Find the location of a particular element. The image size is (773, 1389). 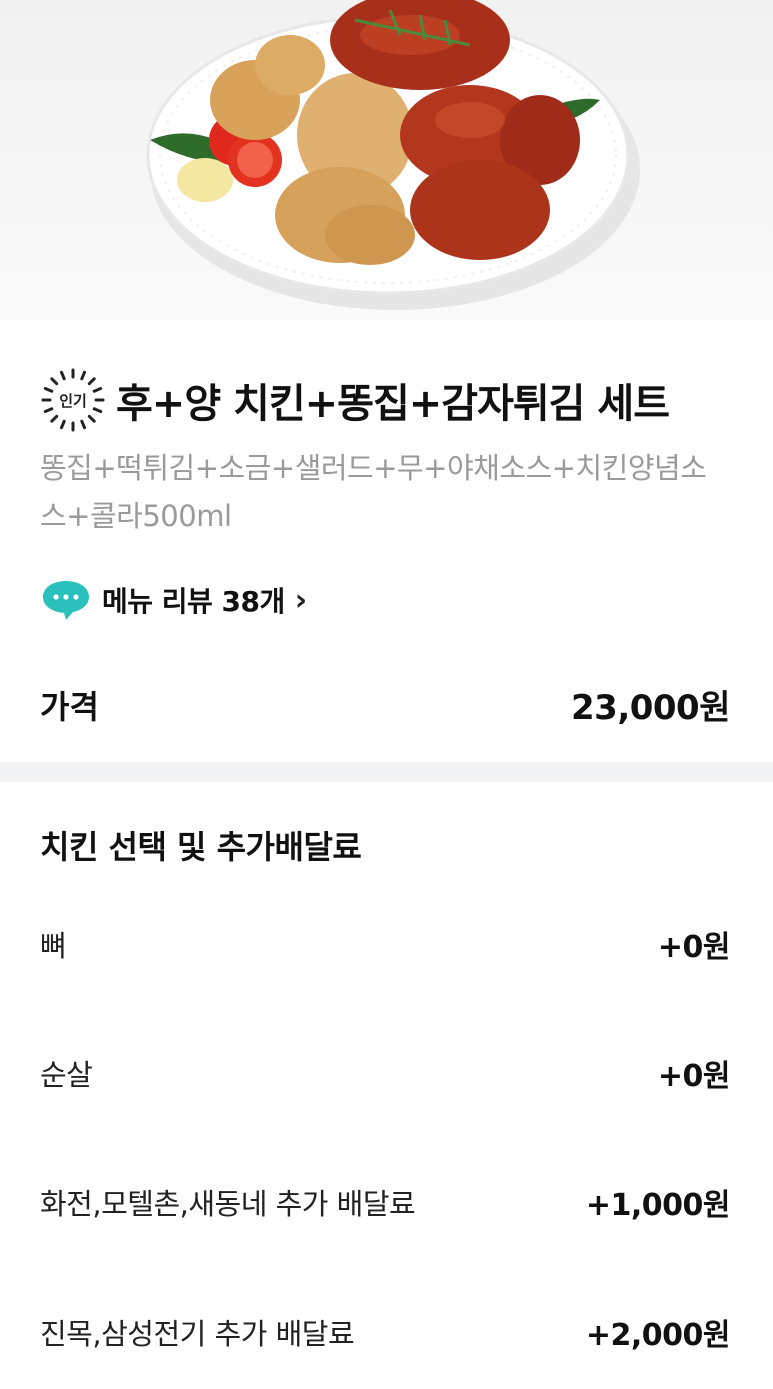

menu-review-link: 메뉴 리뷰 38개 › is located at coordinates (173, 600).